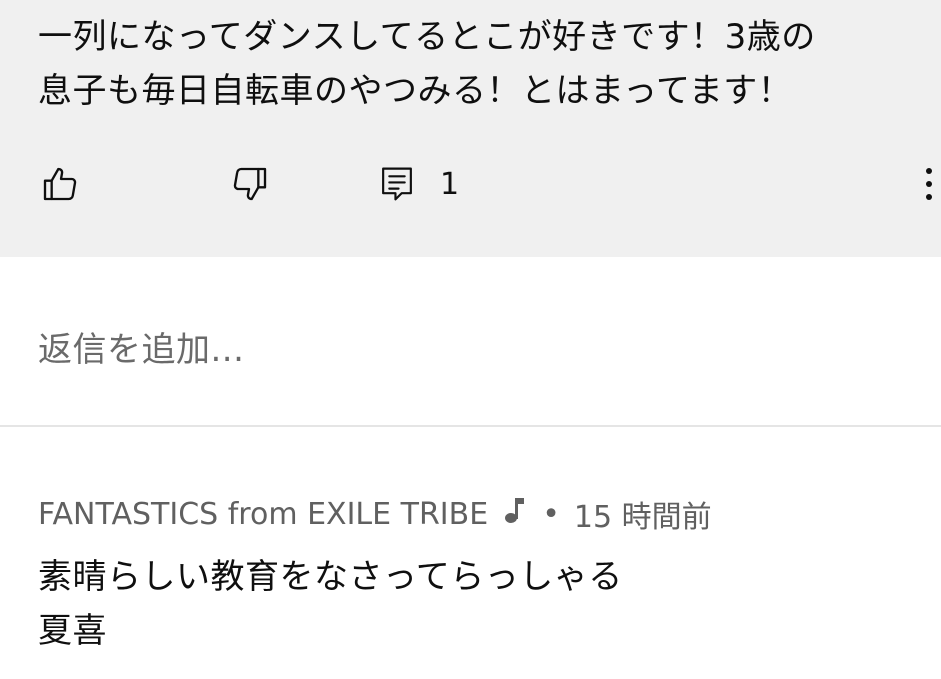 This screenshot has width=941, height=679. Describe the element at coordinates (450, 184) in the screenshot. I see `reply-count: 1` at that location.